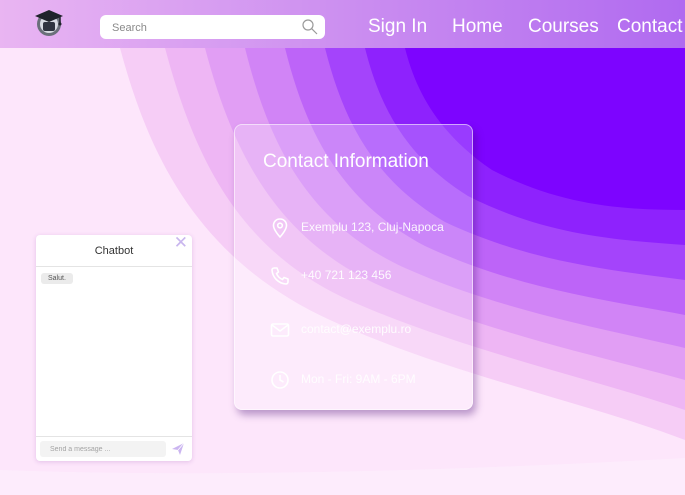  What do you see at coordinates (477, 27) in the screenshot?
I see `nav-home-link: Home` at bounding box center [477, 27].